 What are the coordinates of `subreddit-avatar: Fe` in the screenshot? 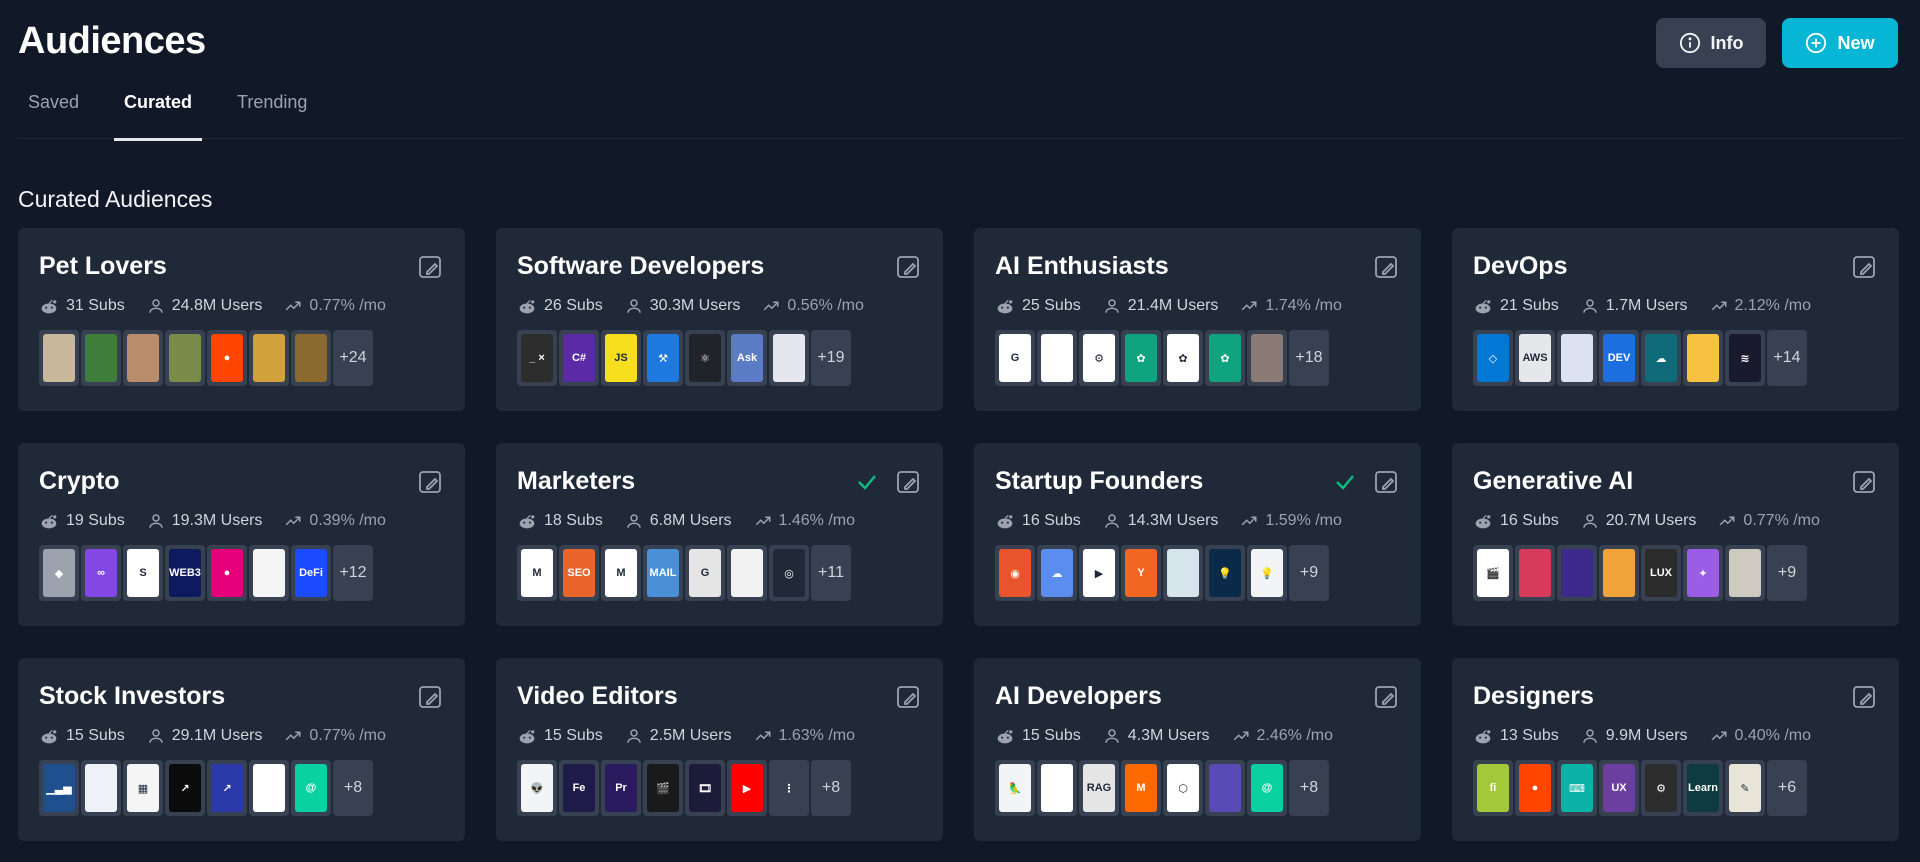 It's located at (579, 788).